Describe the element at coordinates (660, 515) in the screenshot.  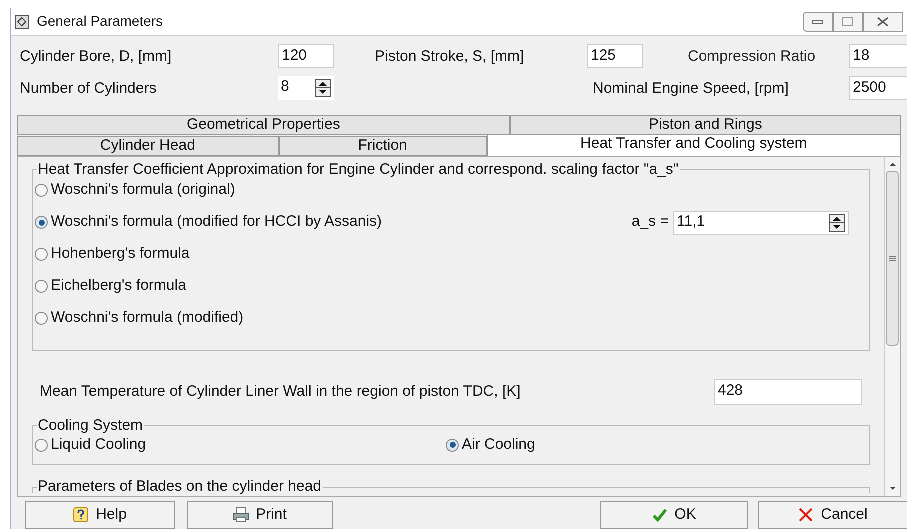
I see `check-icon` at that location.